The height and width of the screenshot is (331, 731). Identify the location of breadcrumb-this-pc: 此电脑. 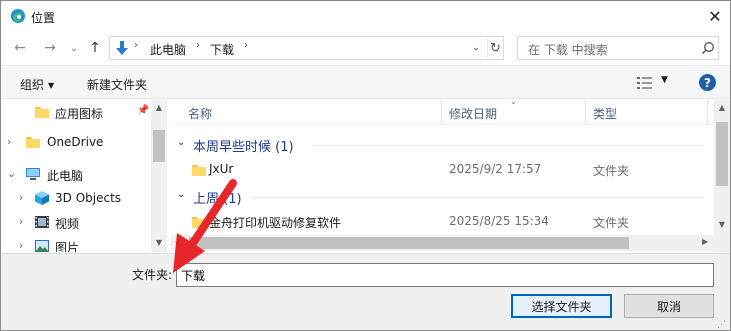
(168, 49).